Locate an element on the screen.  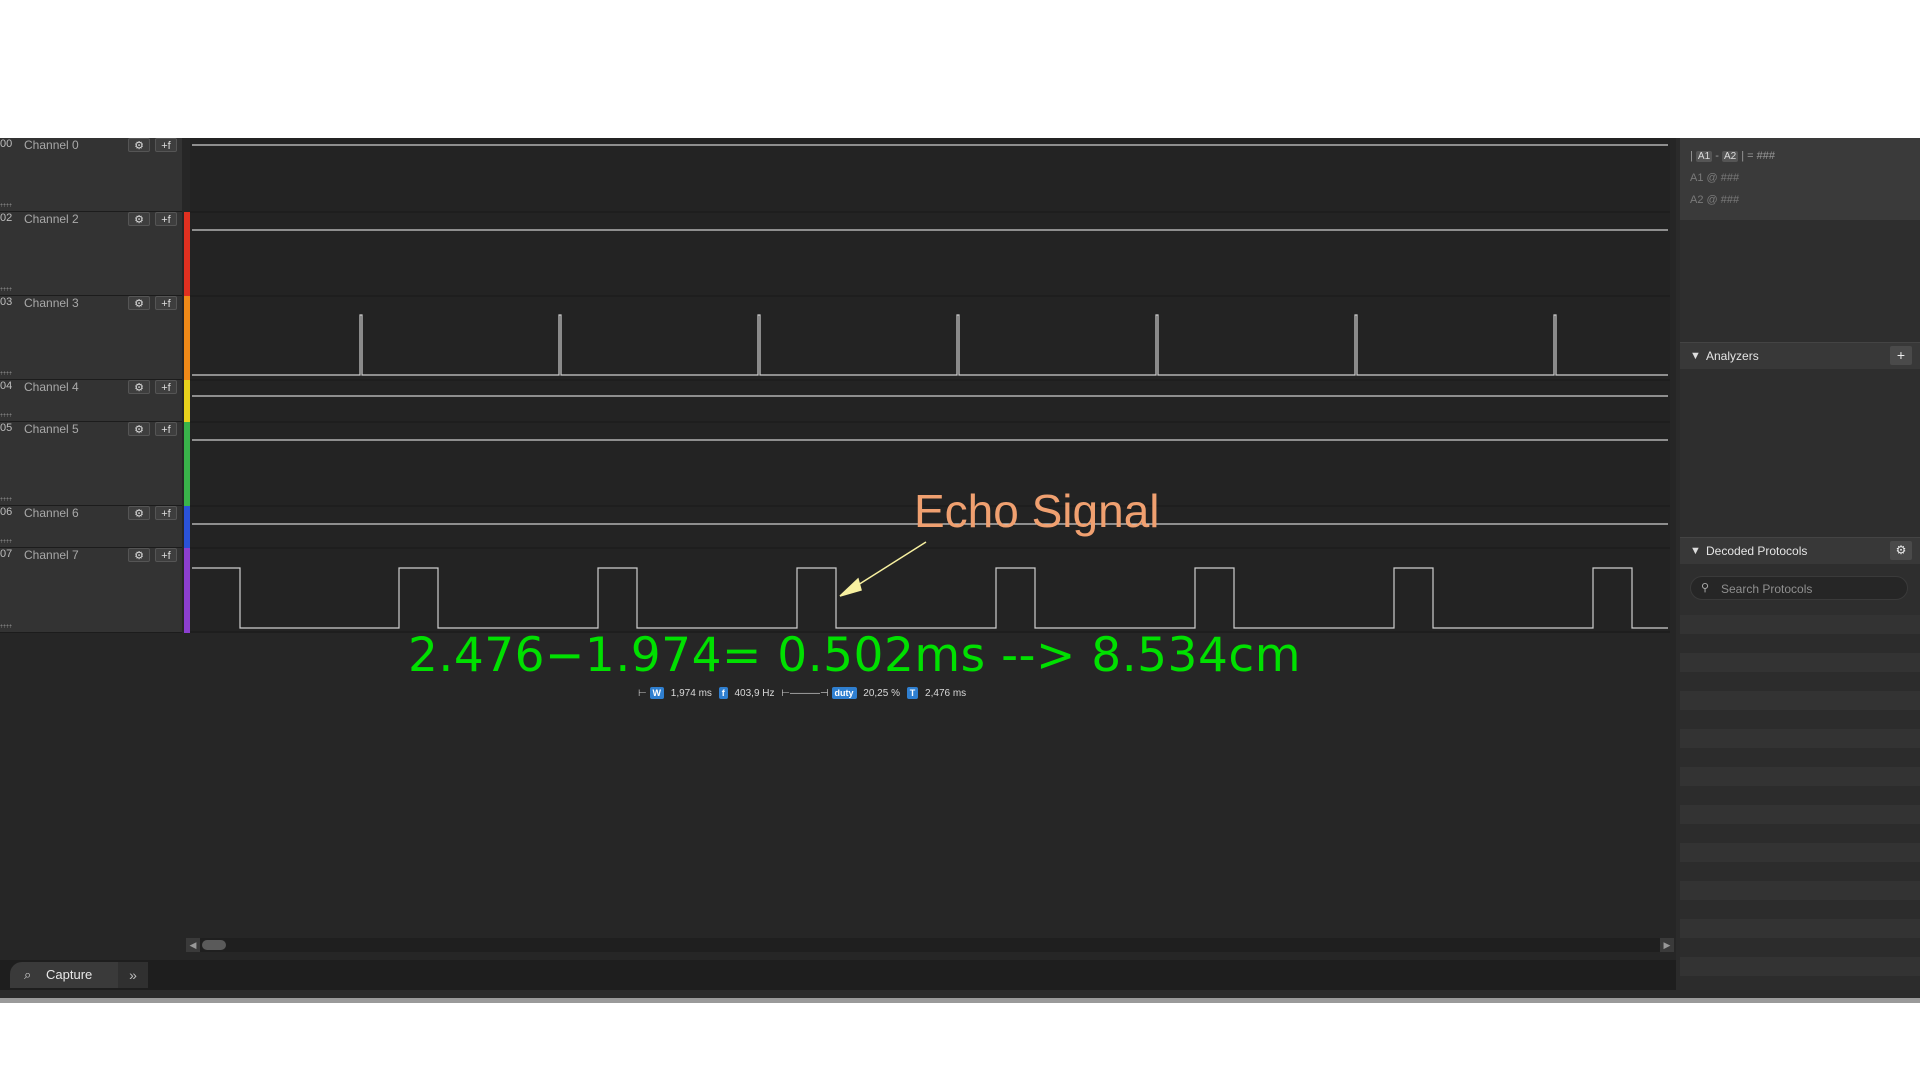
distance-formula-annotation: 2.476−1.974= 0.502ms --> 8.534cm is located at coordinates (854, 655).